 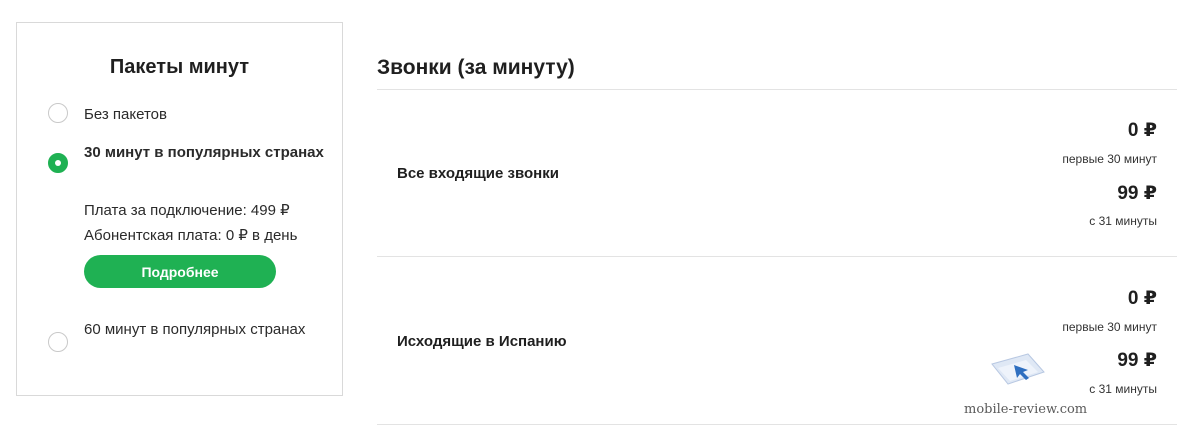 I want to click on calls-title: Звонки (за минуту), so click(x=476, y=67).